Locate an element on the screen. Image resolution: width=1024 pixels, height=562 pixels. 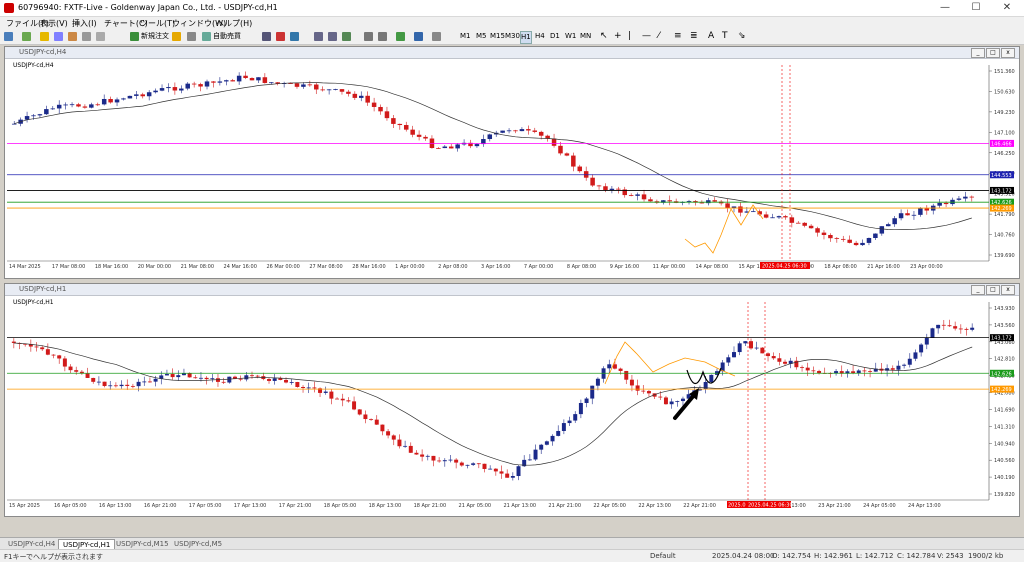
market-watch-icon is located at coordinates (44, 36).